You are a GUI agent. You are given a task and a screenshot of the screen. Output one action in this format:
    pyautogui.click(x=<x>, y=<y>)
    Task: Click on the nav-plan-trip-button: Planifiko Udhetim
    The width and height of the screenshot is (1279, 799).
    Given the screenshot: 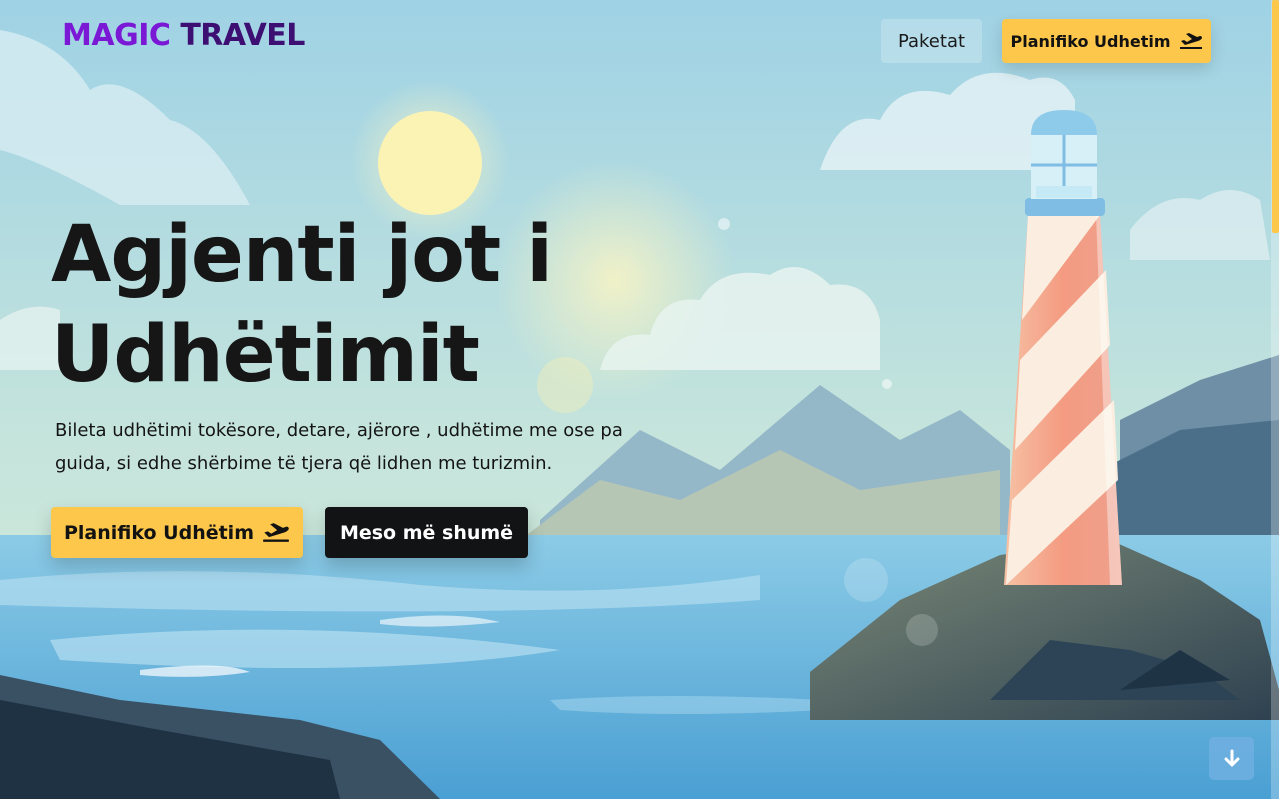 What is the action you would take?
    pyautogui.click(x=1106, y=41)
    